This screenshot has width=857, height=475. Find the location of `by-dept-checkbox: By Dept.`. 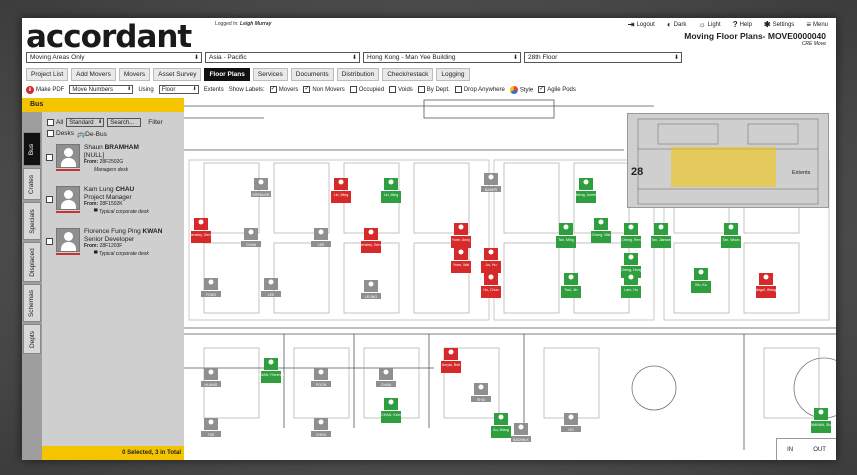

by-dept-checkbox: By Dept. is located at coordinates (433, 89).